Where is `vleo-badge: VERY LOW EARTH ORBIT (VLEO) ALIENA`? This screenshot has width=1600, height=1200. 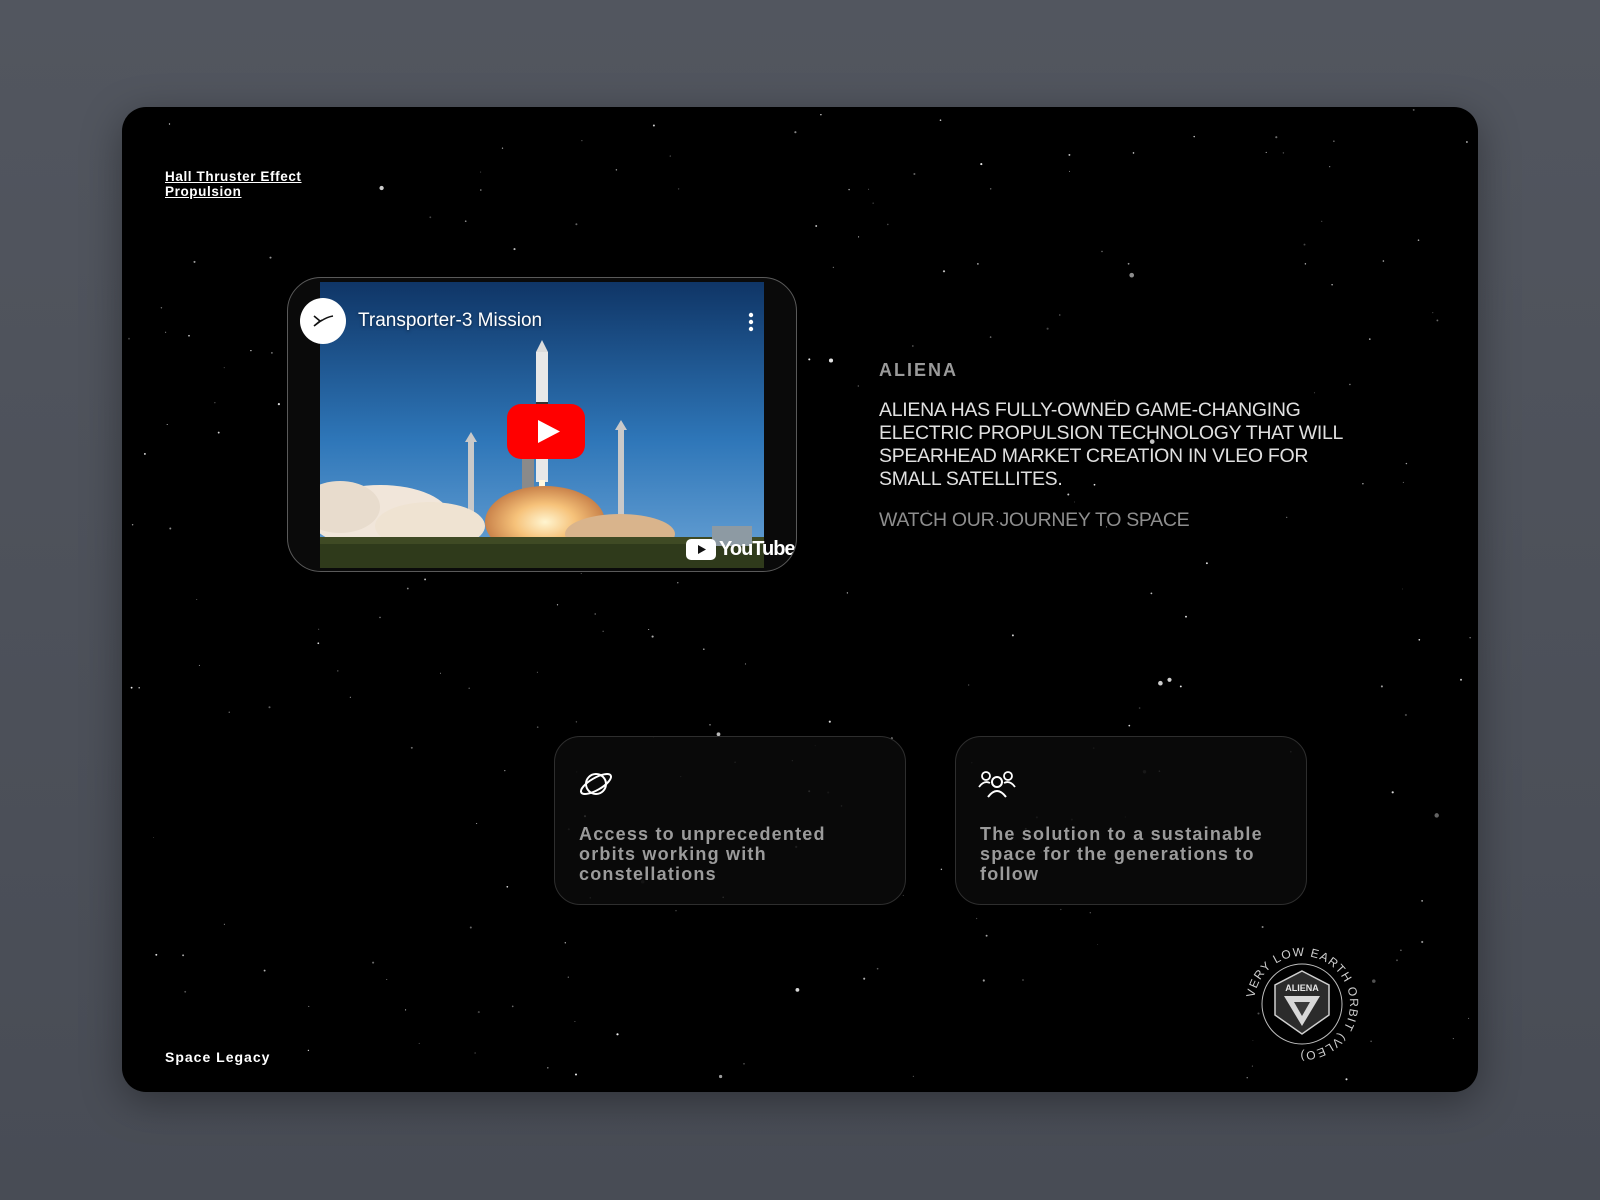
vleo-badge: VERY LOW EARTH ORBIT (VLEO) ALIENA is located at coordinates (1301, 1004).